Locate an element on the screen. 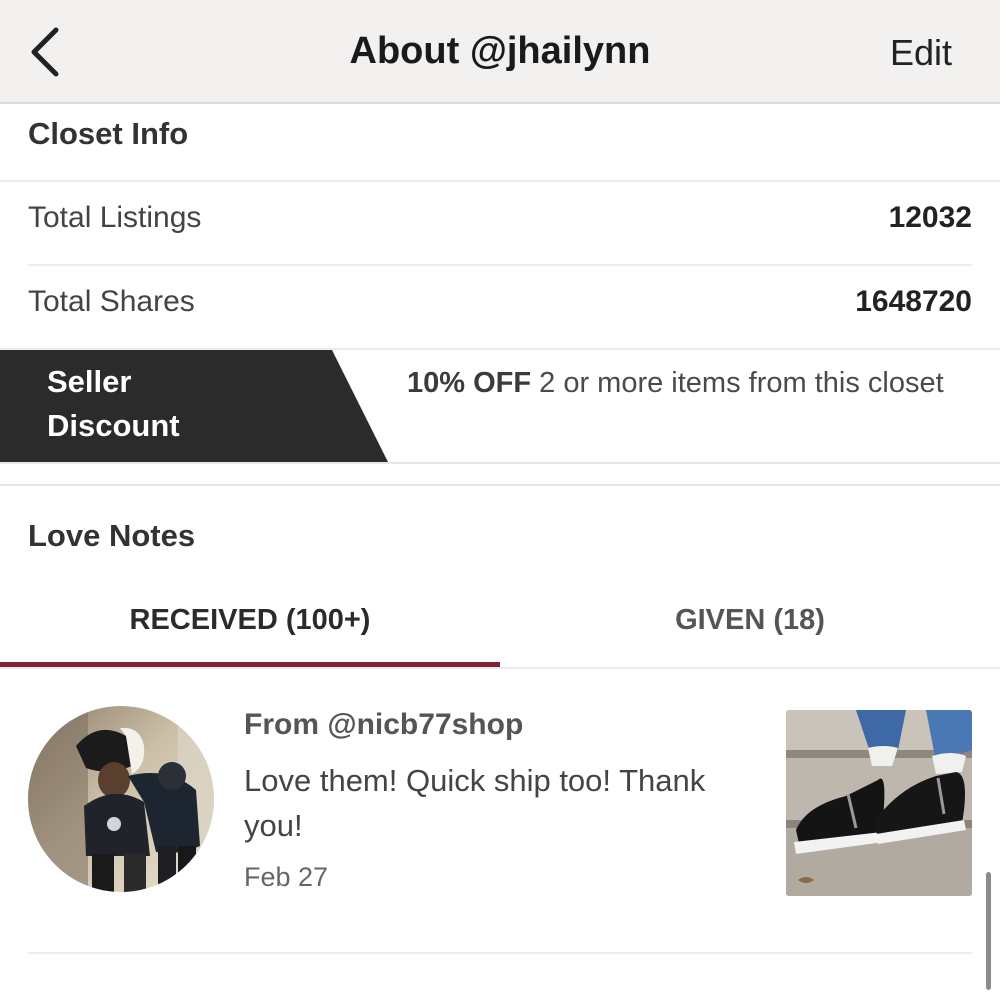 The height and width of the screenshot is (1000, 1000). seller-discount-label: Seller Discount is located at coordinates (147, 404).